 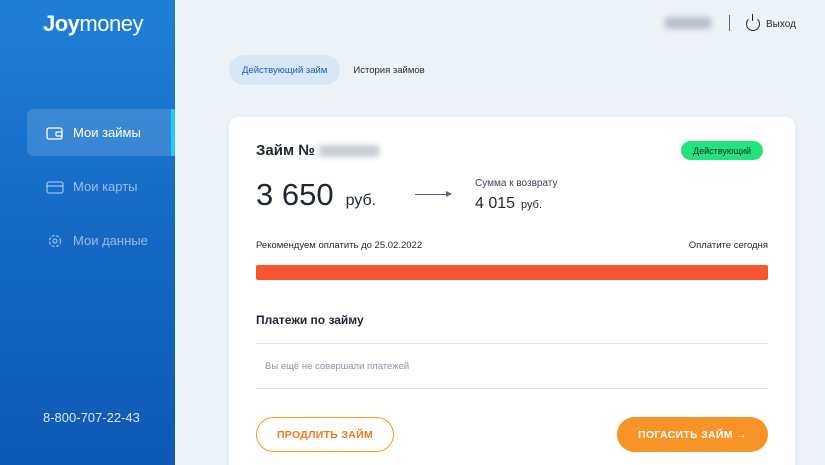 I want to click on progress-fill, so click(x=512, y=272).